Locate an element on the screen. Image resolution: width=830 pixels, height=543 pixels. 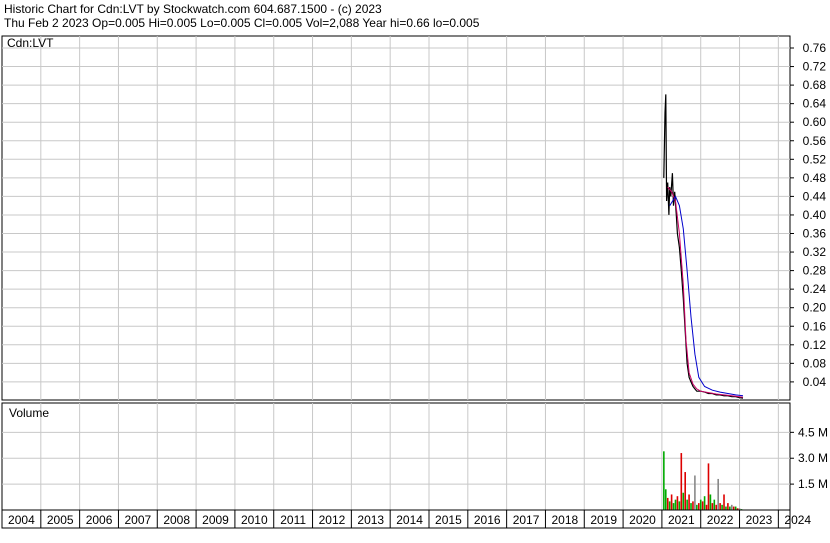
y-tick-label: 0.04 is located at coordinates (815, 382).